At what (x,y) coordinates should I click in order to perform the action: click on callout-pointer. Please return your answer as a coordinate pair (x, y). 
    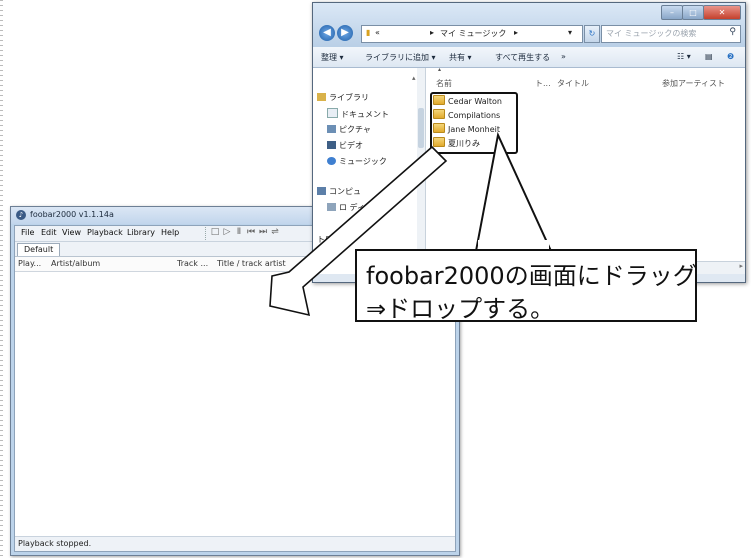
    Looking at the image, I should click on (513, 191).